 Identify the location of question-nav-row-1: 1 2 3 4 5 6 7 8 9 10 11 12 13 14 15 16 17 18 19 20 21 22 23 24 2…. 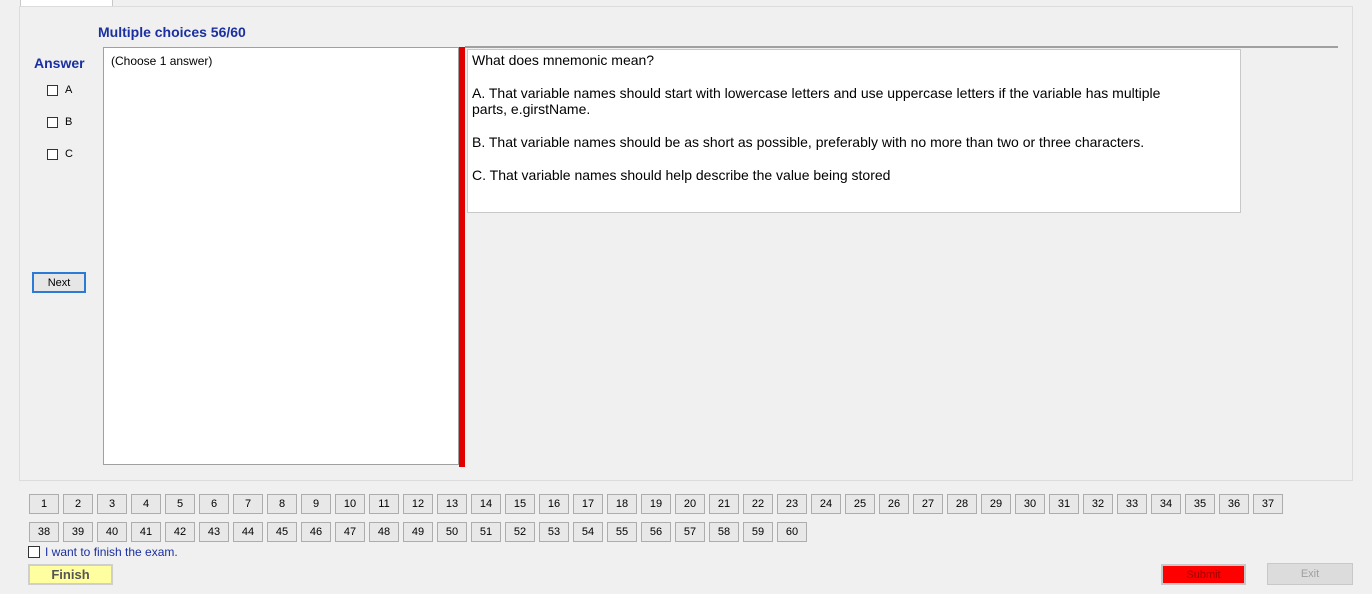
(656, 504).